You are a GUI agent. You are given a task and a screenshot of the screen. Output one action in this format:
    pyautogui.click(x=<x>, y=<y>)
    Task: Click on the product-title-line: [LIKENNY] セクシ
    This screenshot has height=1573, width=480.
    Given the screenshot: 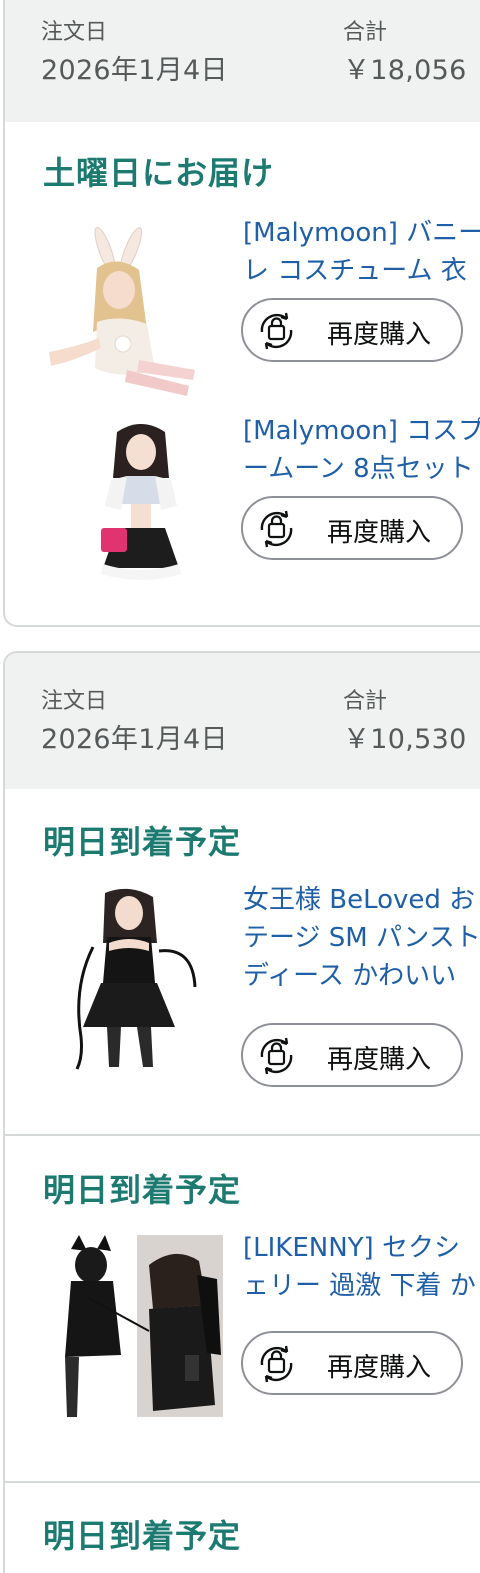 What is the action you would take?
    pyautogui.click(x=351, y=1248)
    